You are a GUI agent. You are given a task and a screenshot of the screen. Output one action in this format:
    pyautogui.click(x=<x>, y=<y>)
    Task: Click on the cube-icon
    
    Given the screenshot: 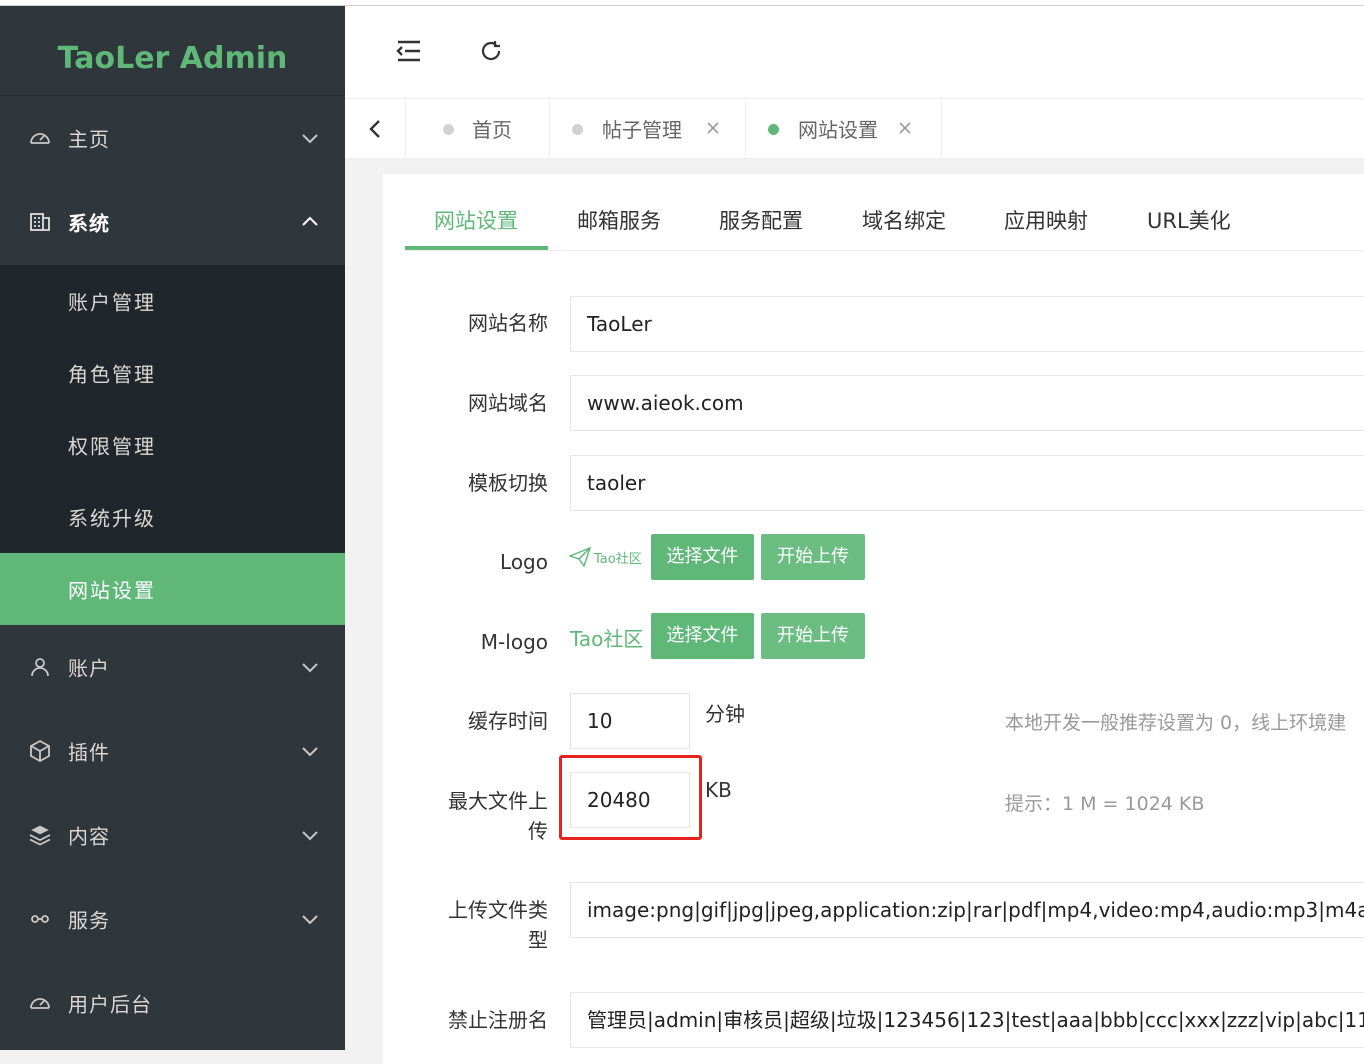 What is the action you would take?
    pyautogui.click(x=40, y=751)
    